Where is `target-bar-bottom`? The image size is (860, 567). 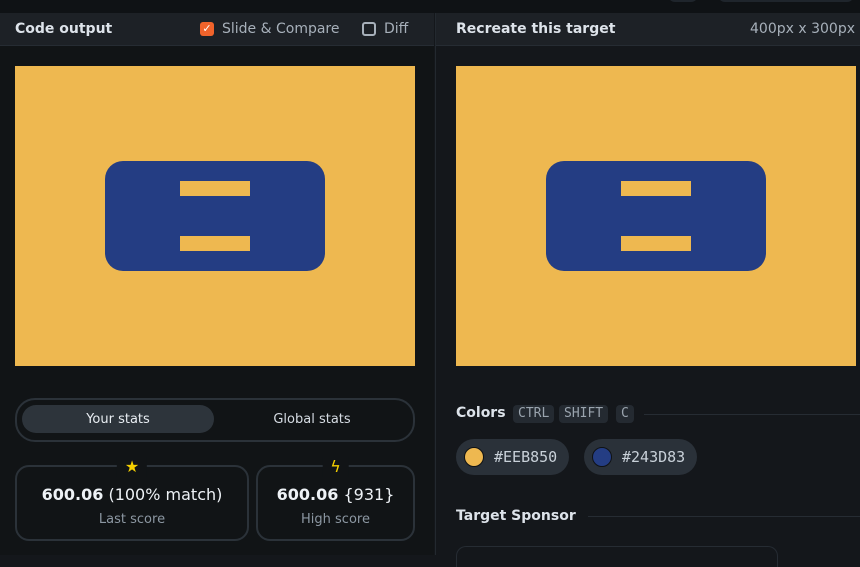
target-bar-bottom is located at coordinates (656, 243).